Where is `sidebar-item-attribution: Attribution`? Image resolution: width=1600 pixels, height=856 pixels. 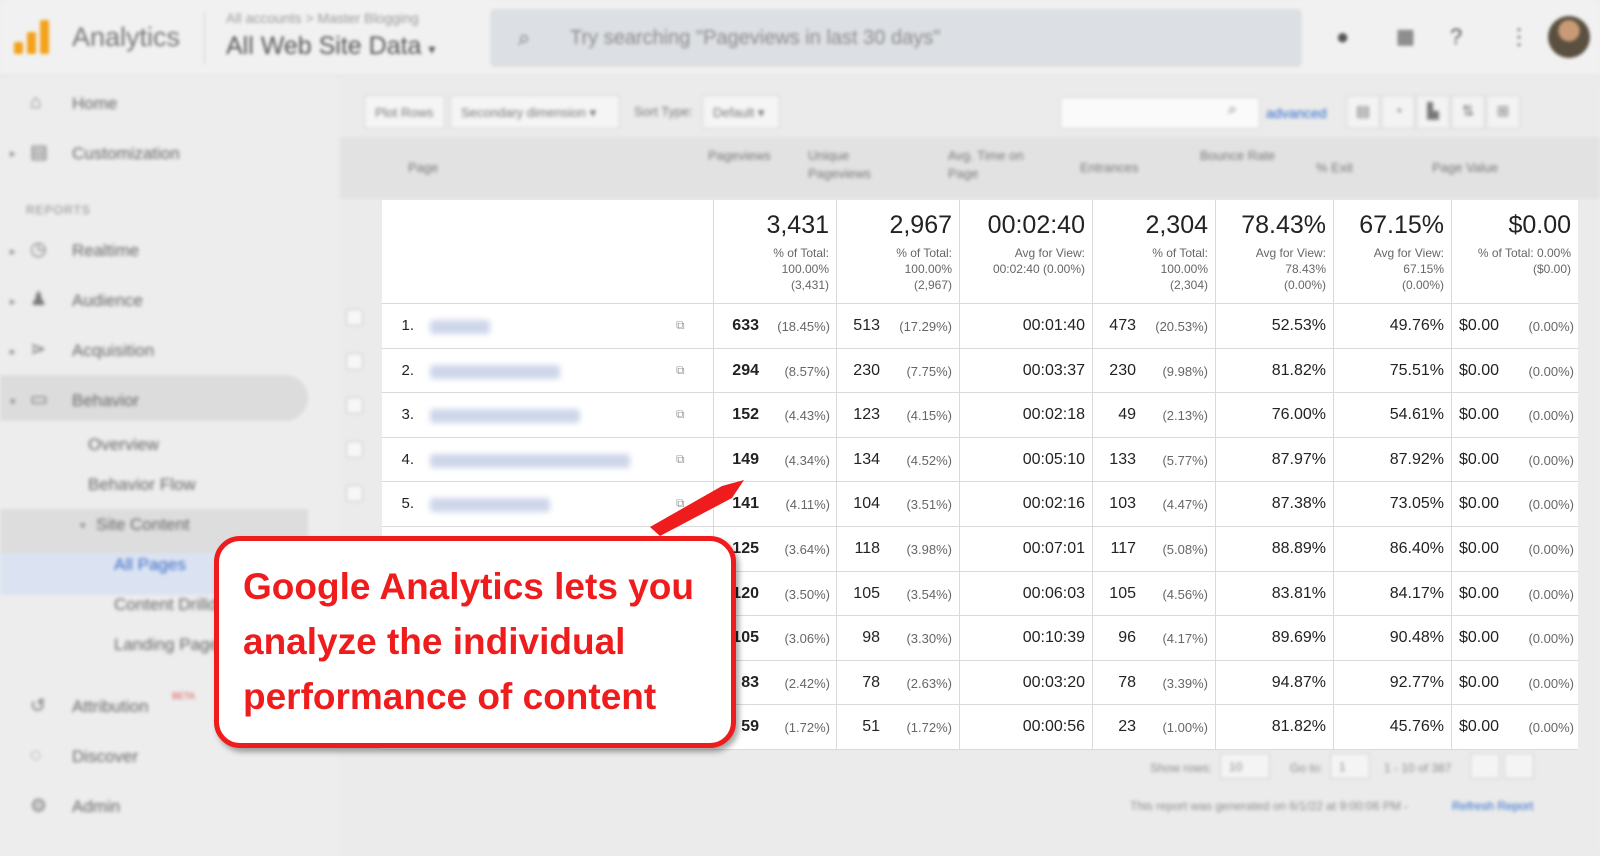
sidebar-item-attribution: Attribution is located at coordinates (110, 707).